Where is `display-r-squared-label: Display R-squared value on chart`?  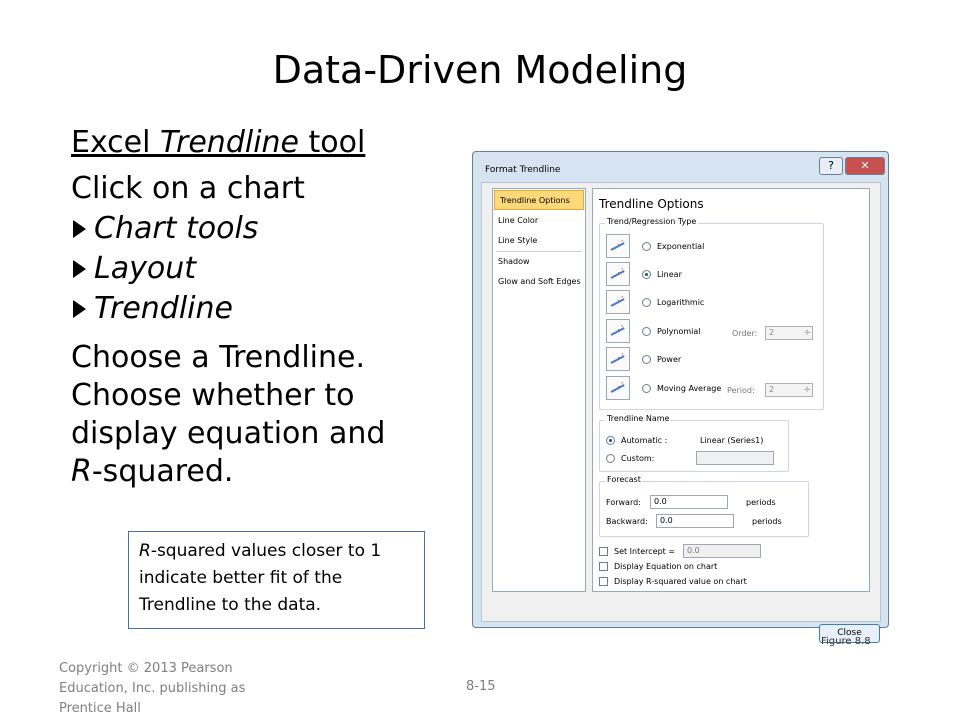
display-r-squared-label: Display R-squared value on chart is located at coordinates (680, 581).